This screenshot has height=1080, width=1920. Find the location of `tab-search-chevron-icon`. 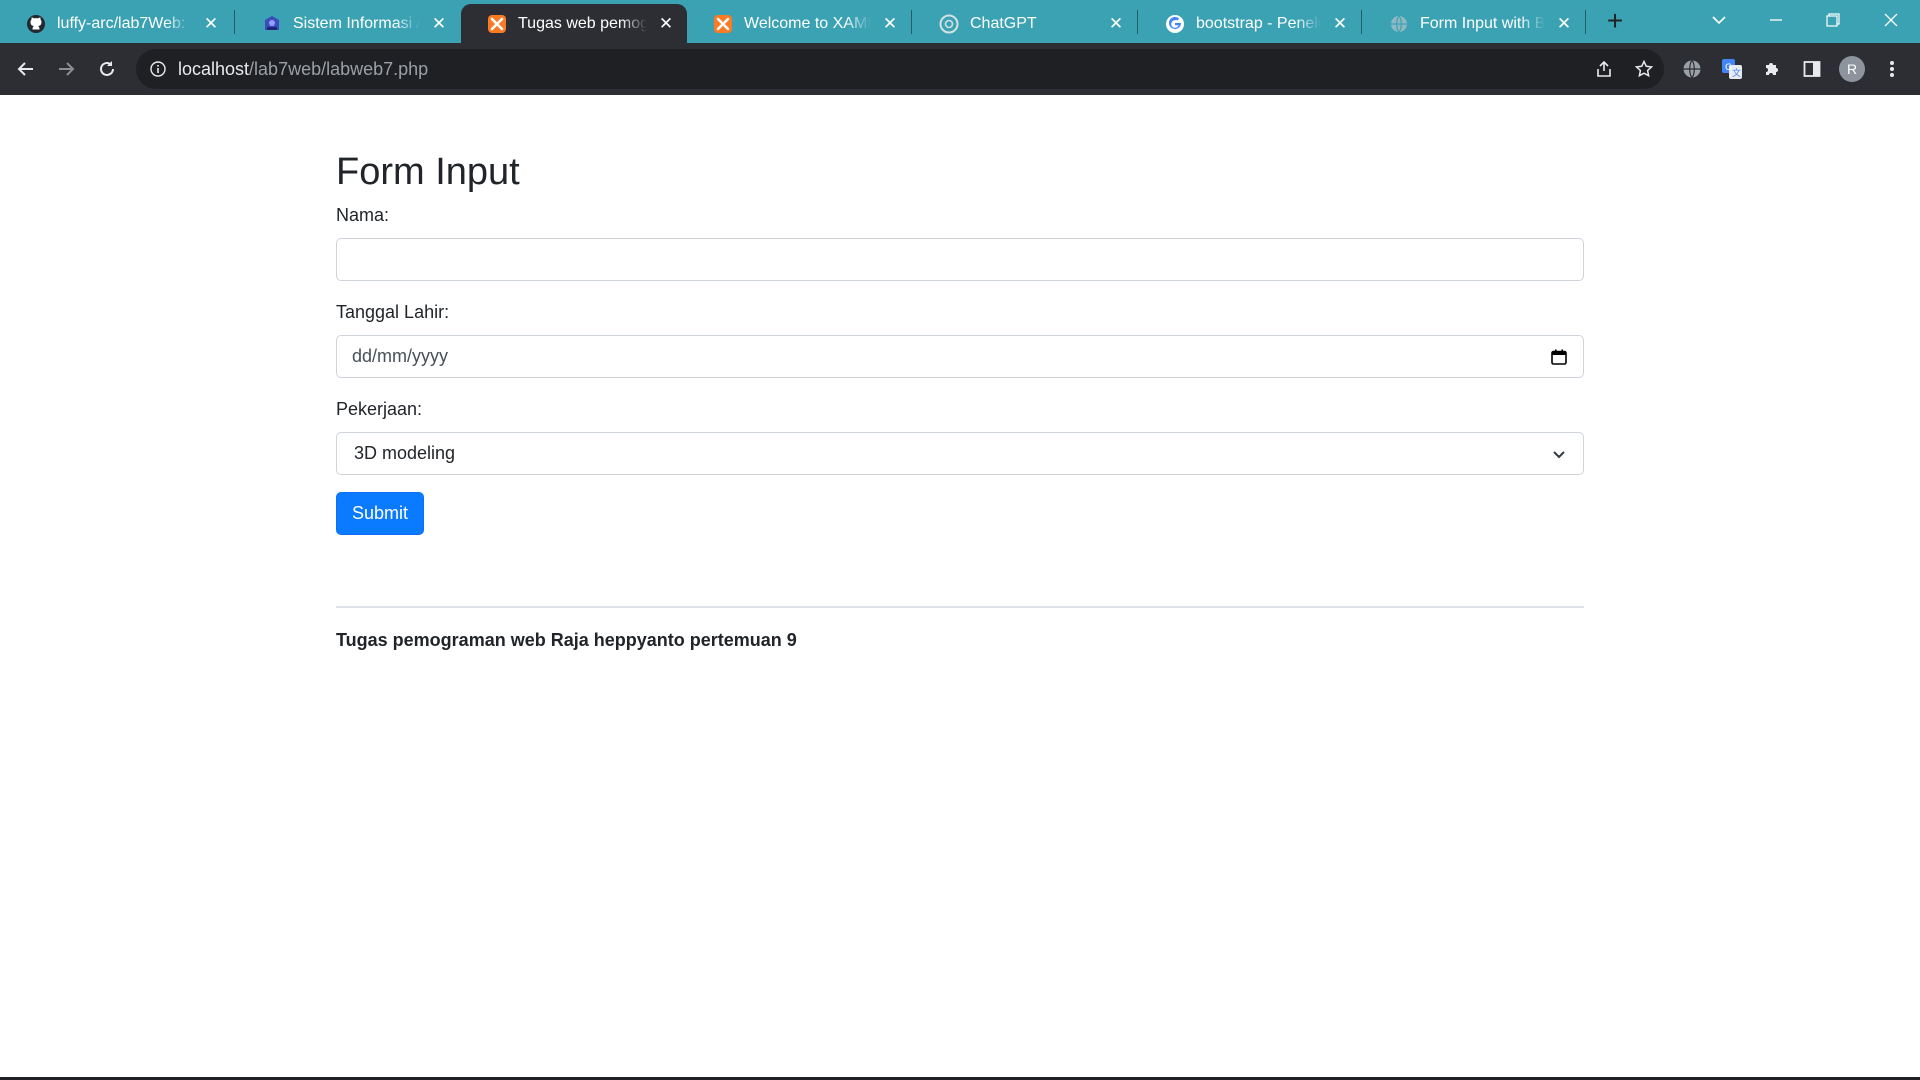

tab-search-chevron-icon is located at coordinates (1719, 20).